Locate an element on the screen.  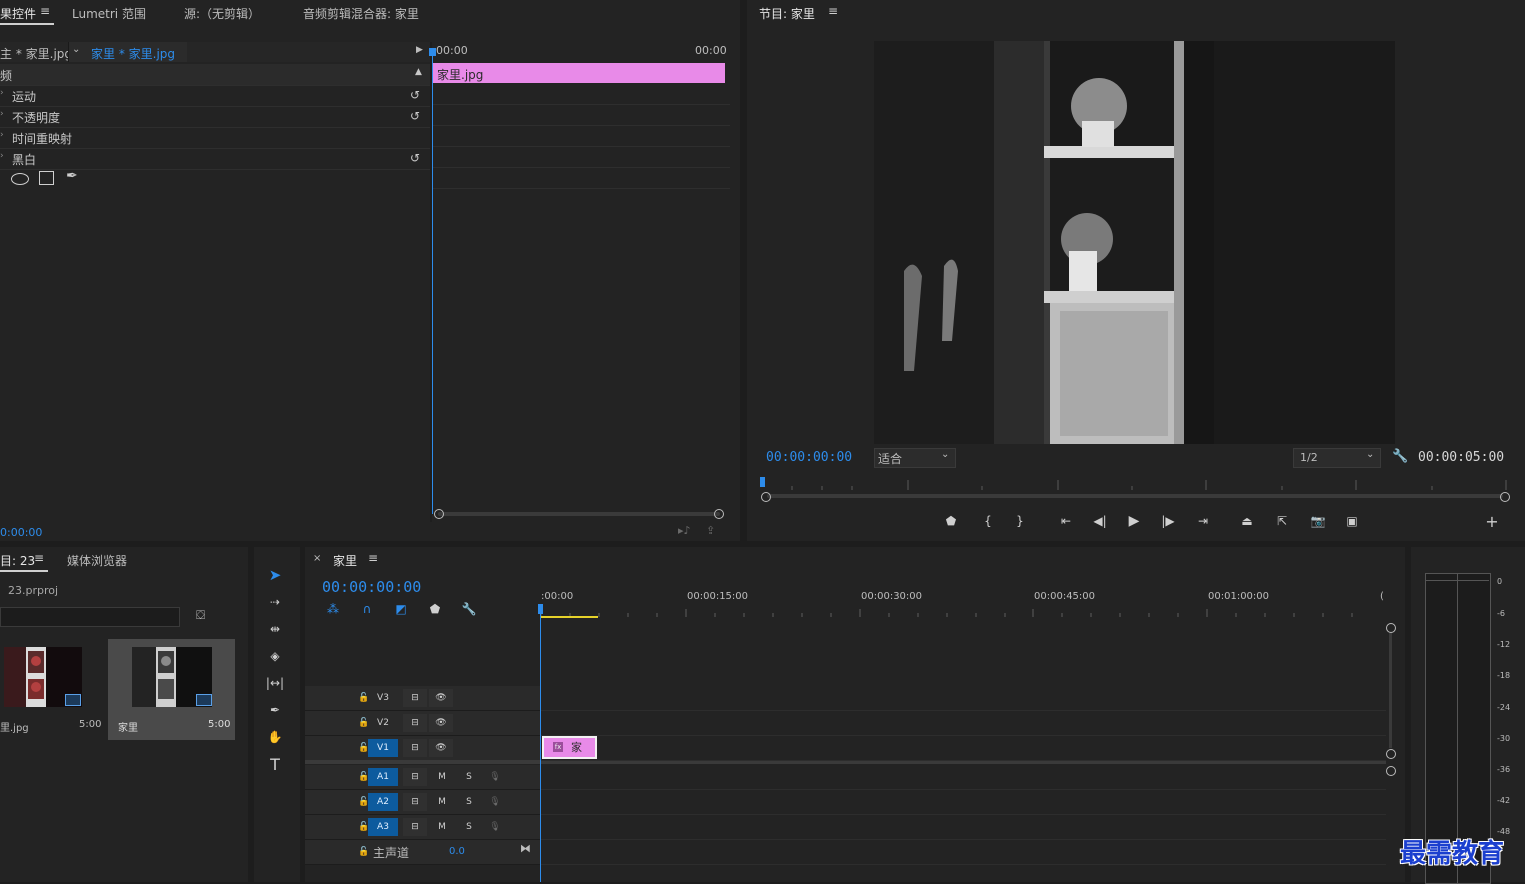
rectangle-mask-icon is located at coordinates (46, 178).